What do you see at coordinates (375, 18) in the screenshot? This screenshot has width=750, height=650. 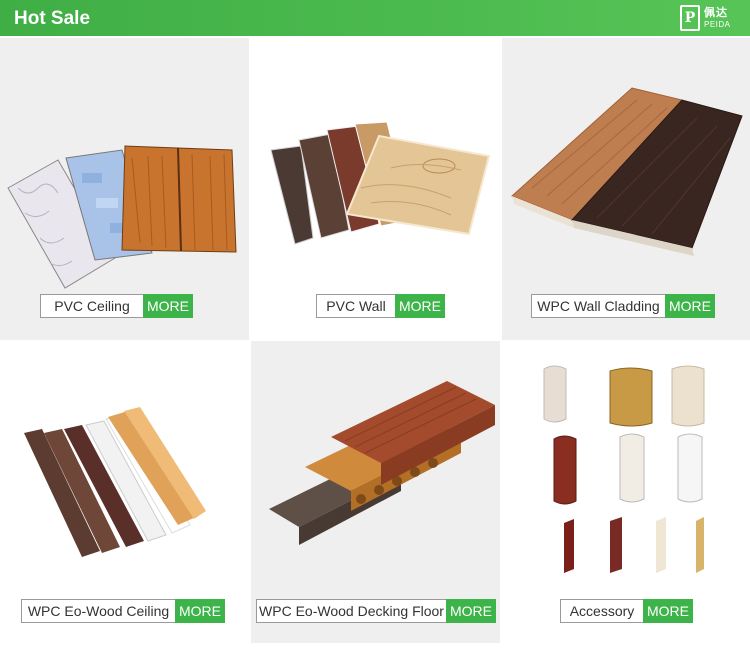 I see `header-bar: Hot Sale P 佩达 PEIDA` at bounding box center [375, 18].